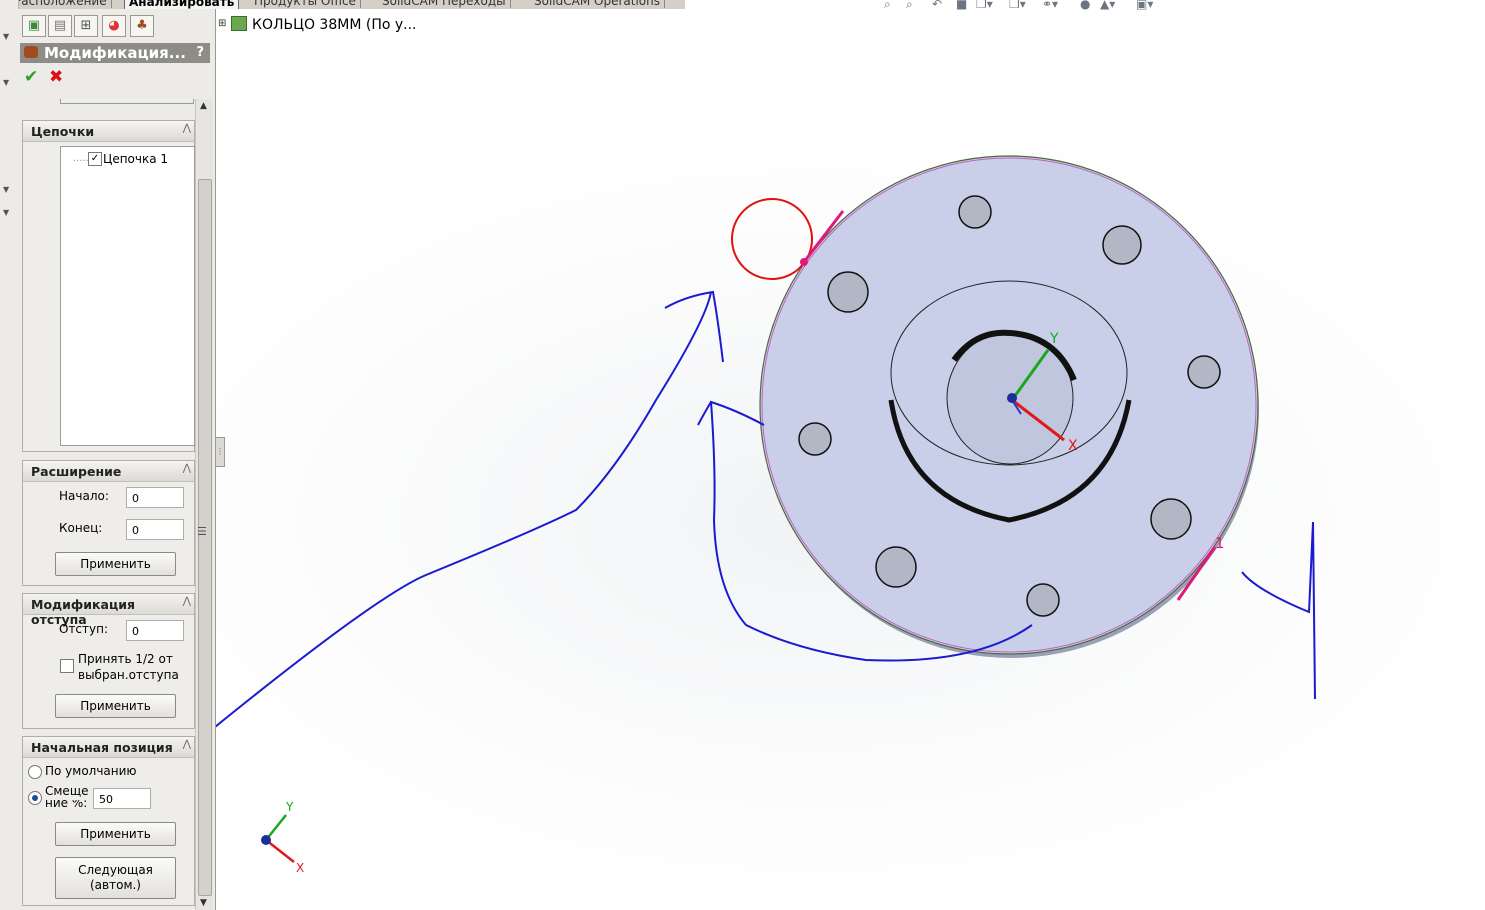 Image resolution: width=1485 pixels, height=910 pixels. What do you see at coordinates (63, 131) in the screenshot?
I see `chains-title: Цепочки` at bounding box center [63, 131].